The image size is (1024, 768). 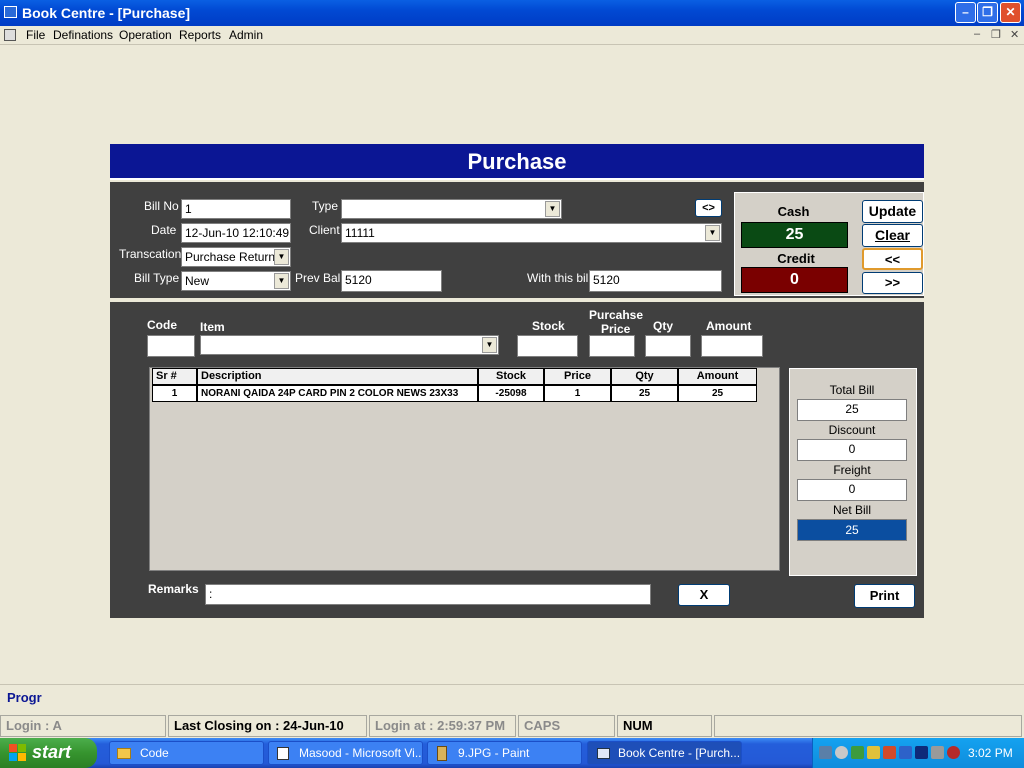 I want to click on task-paint: 9.JPG - Paint, so click(x=504, y=753).